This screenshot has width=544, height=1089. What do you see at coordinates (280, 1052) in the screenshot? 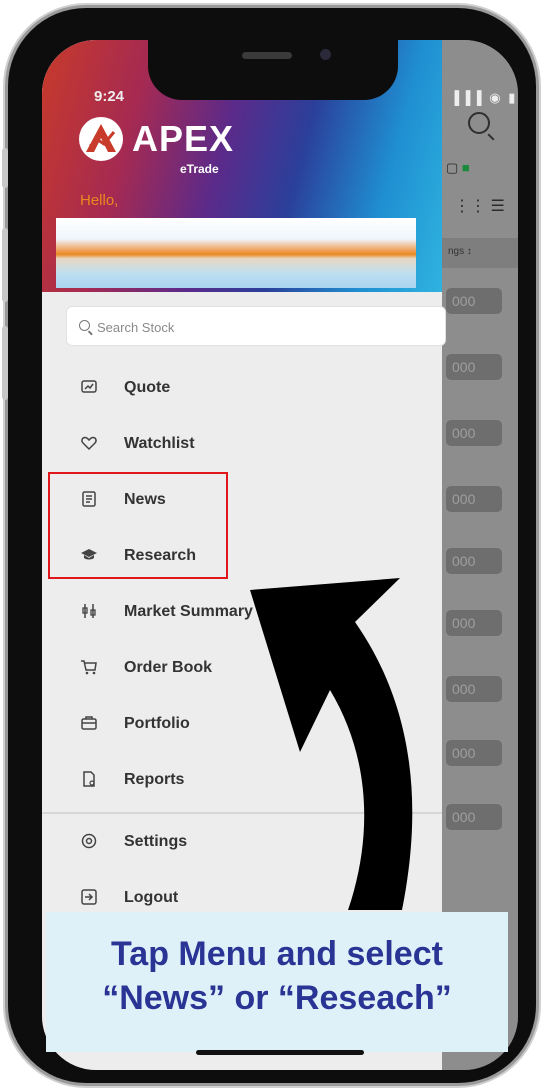
I see `home-indicator` at bounding box center [280, 1052].